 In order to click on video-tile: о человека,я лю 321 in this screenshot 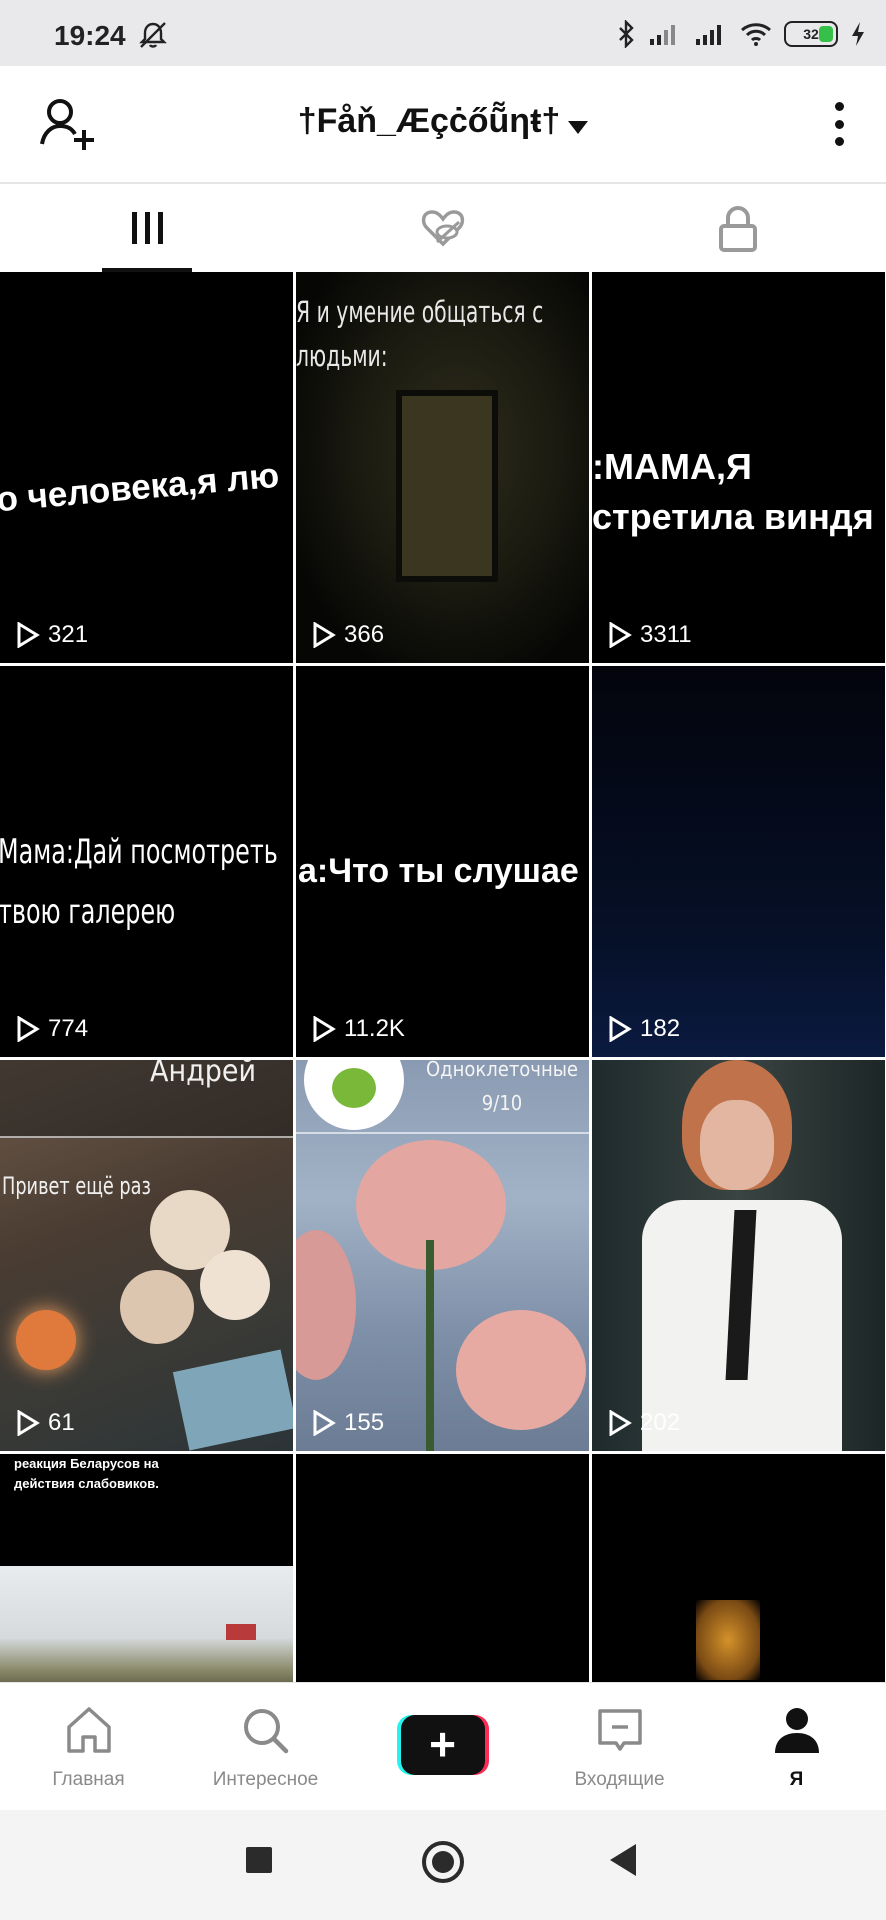, I will do `click(146, 467)`.